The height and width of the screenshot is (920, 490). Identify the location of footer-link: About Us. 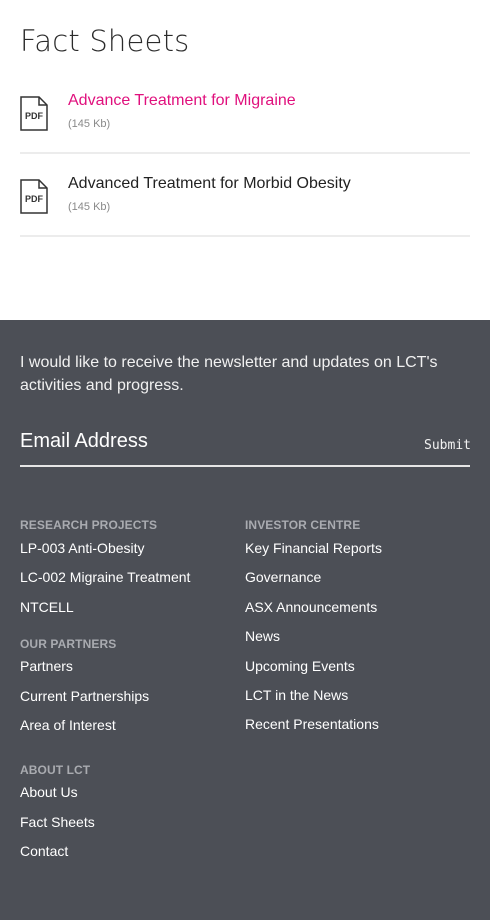
(49, 792).